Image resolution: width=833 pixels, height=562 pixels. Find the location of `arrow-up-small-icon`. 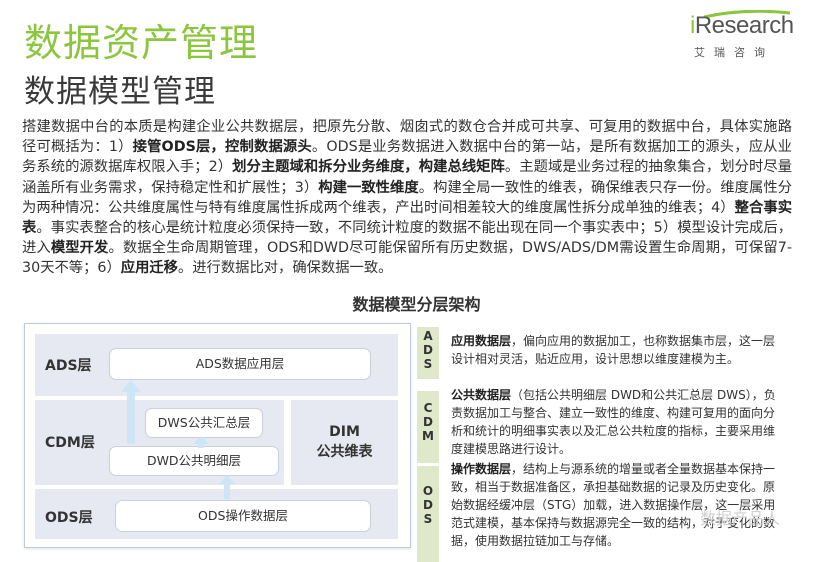

arrow-up-small-icon is located at coordinates (201, 442).